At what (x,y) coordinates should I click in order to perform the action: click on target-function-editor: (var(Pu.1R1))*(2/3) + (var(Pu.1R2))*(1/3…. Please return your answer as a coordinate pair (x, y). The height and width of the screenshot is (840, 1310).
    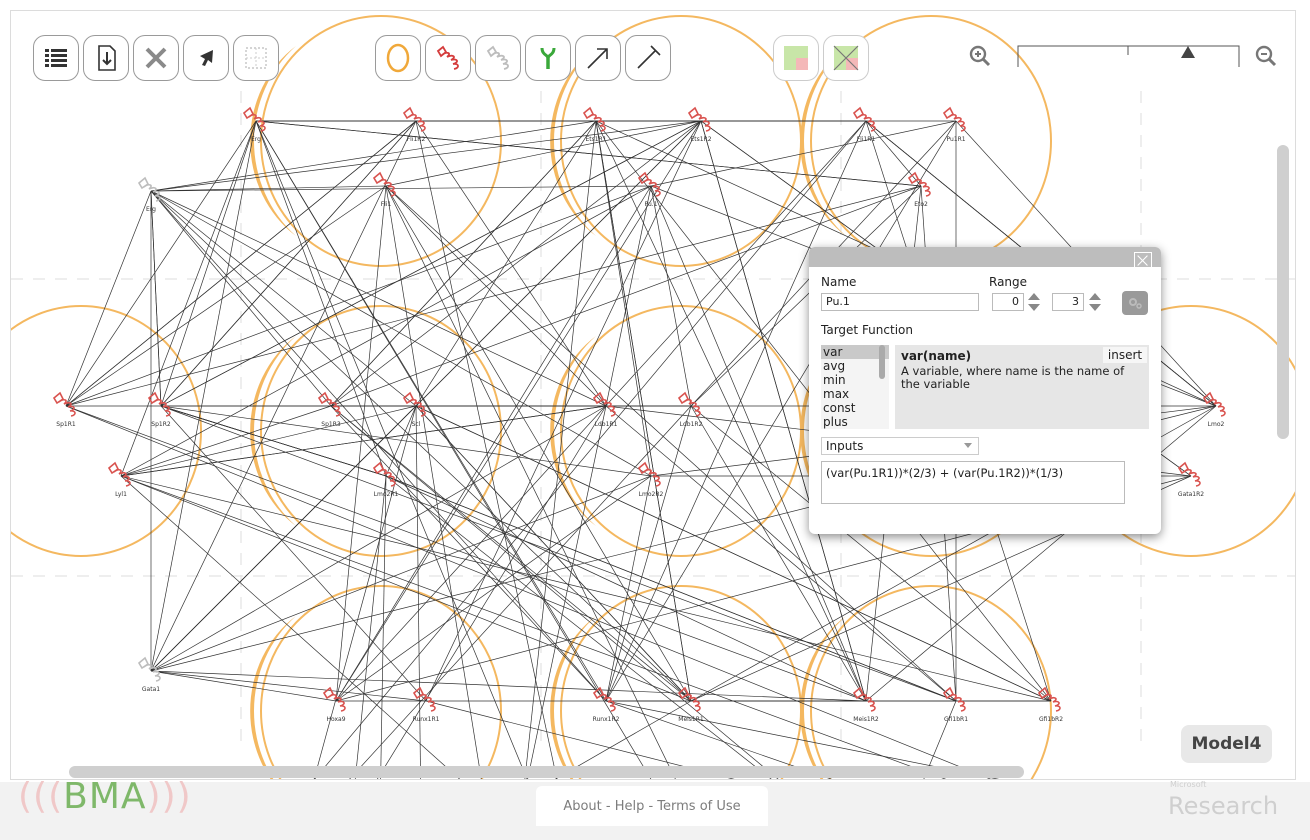
    Looking at the image, I should click on (973, 482).